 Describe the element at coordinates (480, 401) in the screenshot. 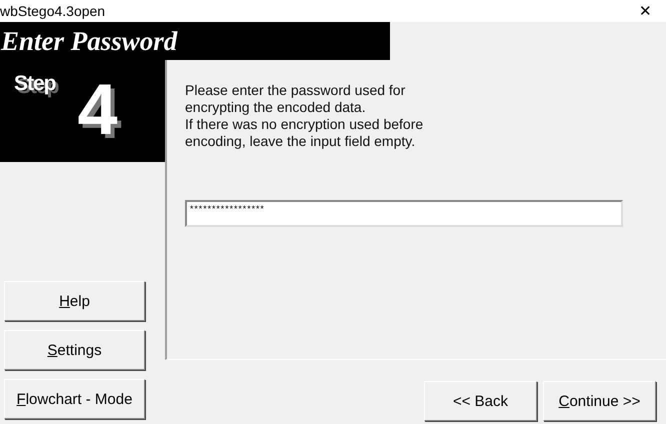

I see `nav-button: << Back` at that location.